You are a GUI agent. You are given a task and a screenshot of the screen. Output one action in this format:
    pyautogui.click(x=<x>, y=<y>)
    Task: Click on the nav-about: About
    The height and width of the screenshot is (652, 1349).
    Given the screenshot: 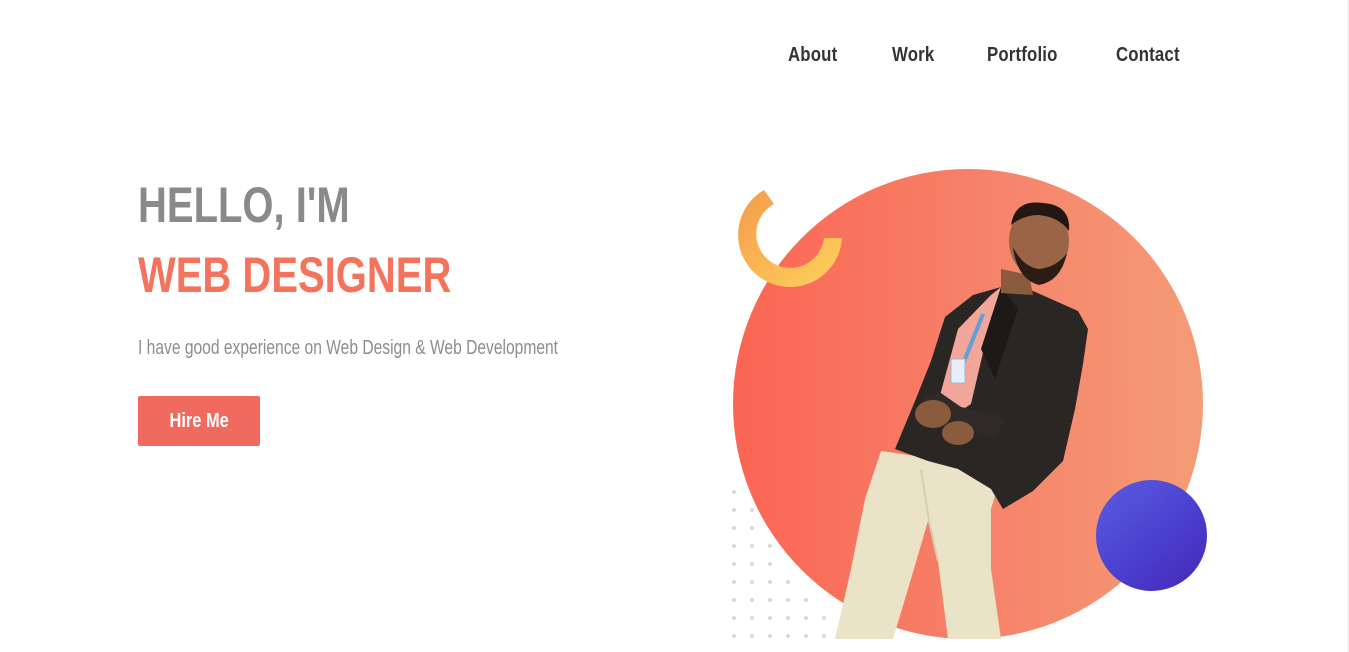 What is the action you would take?
    pyautogui.click(x=812, y=55)
    